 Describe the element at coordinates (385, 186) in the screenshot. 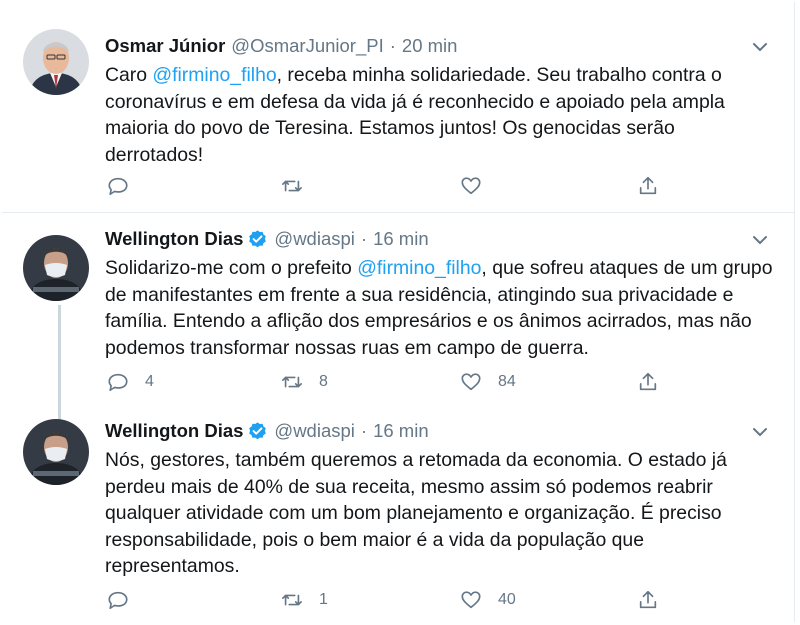

I see `tweet-actions` at that location.